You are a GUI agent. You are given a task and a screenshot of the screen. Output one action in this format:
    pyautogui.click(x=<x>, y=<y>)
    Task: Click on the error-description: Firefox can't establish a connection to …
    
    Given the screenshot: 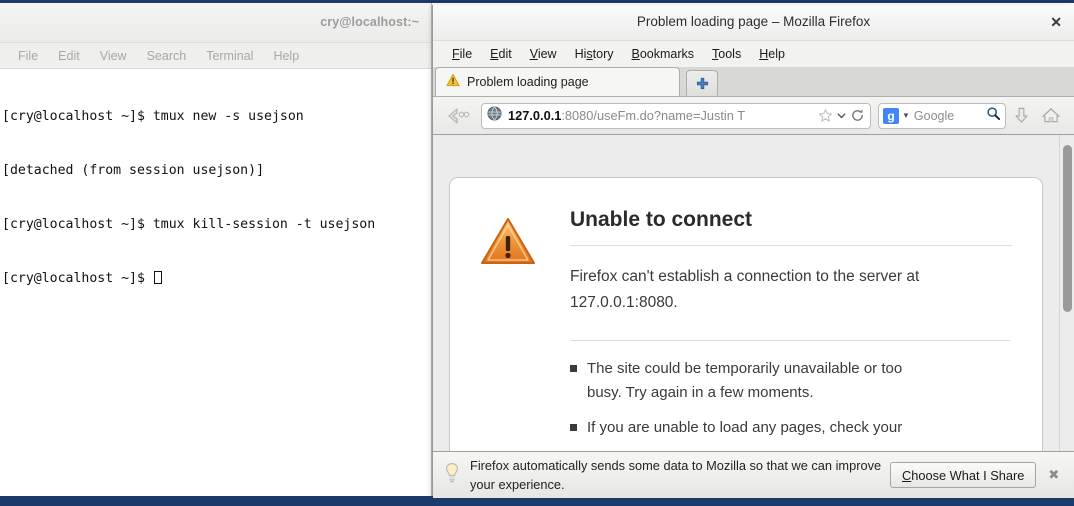 What is the action you would take?
    pyautogui.click(x=790, y=293)
    